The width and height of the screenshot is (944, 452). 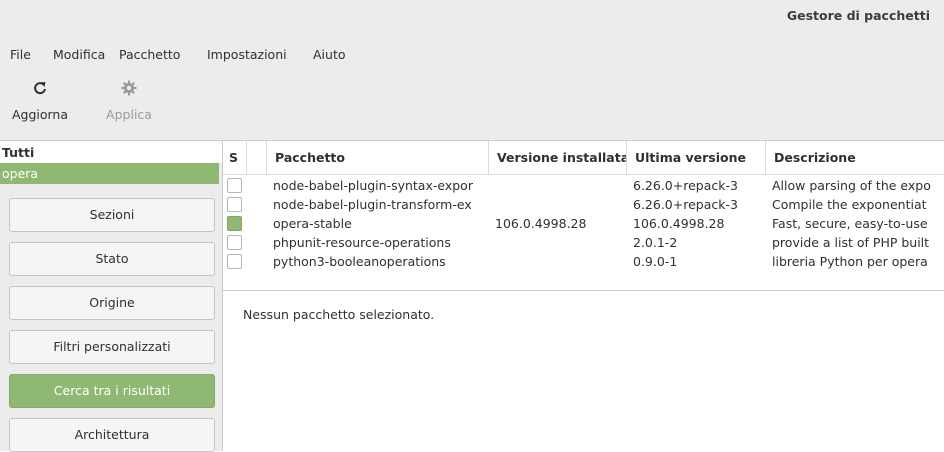 What do you see at coordinates (378, 158) in the screenshot?
I see `column-package: Pacchetto` at bounding box center [378, 158].